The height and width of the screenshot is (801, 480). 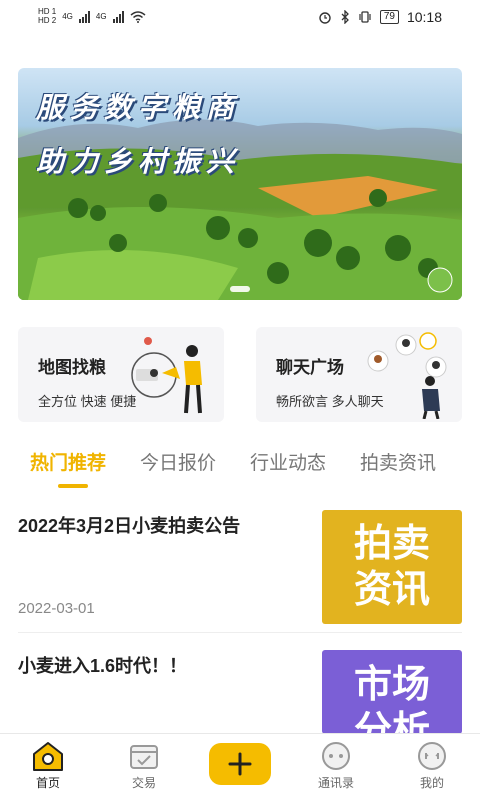 What do you see at coordinates (144, 757) in the screenshot?
I see `trade-icon` at bounding box center [144, 757].